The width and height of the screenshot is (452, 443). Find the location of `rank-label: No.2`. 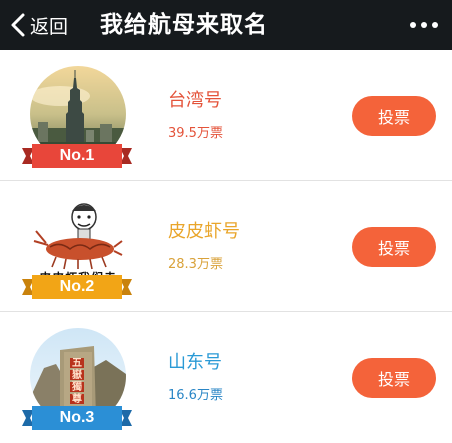

rank-label: No.2 is located at coordinates (77, 286).